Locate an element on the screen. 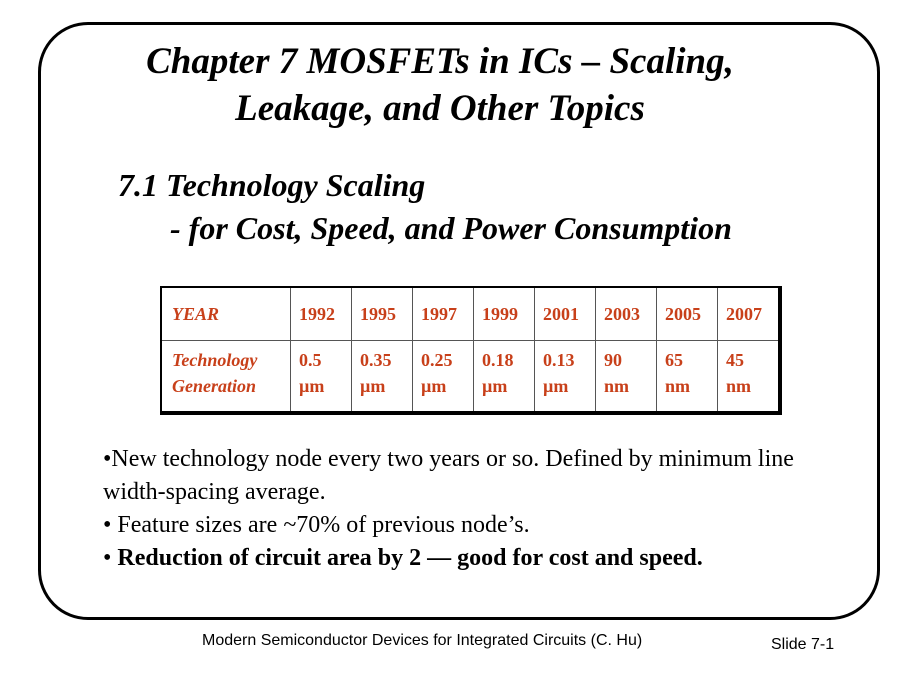 The image size is (920, 690). generation-cell: 45 nm is located at coordinates (749, 377).